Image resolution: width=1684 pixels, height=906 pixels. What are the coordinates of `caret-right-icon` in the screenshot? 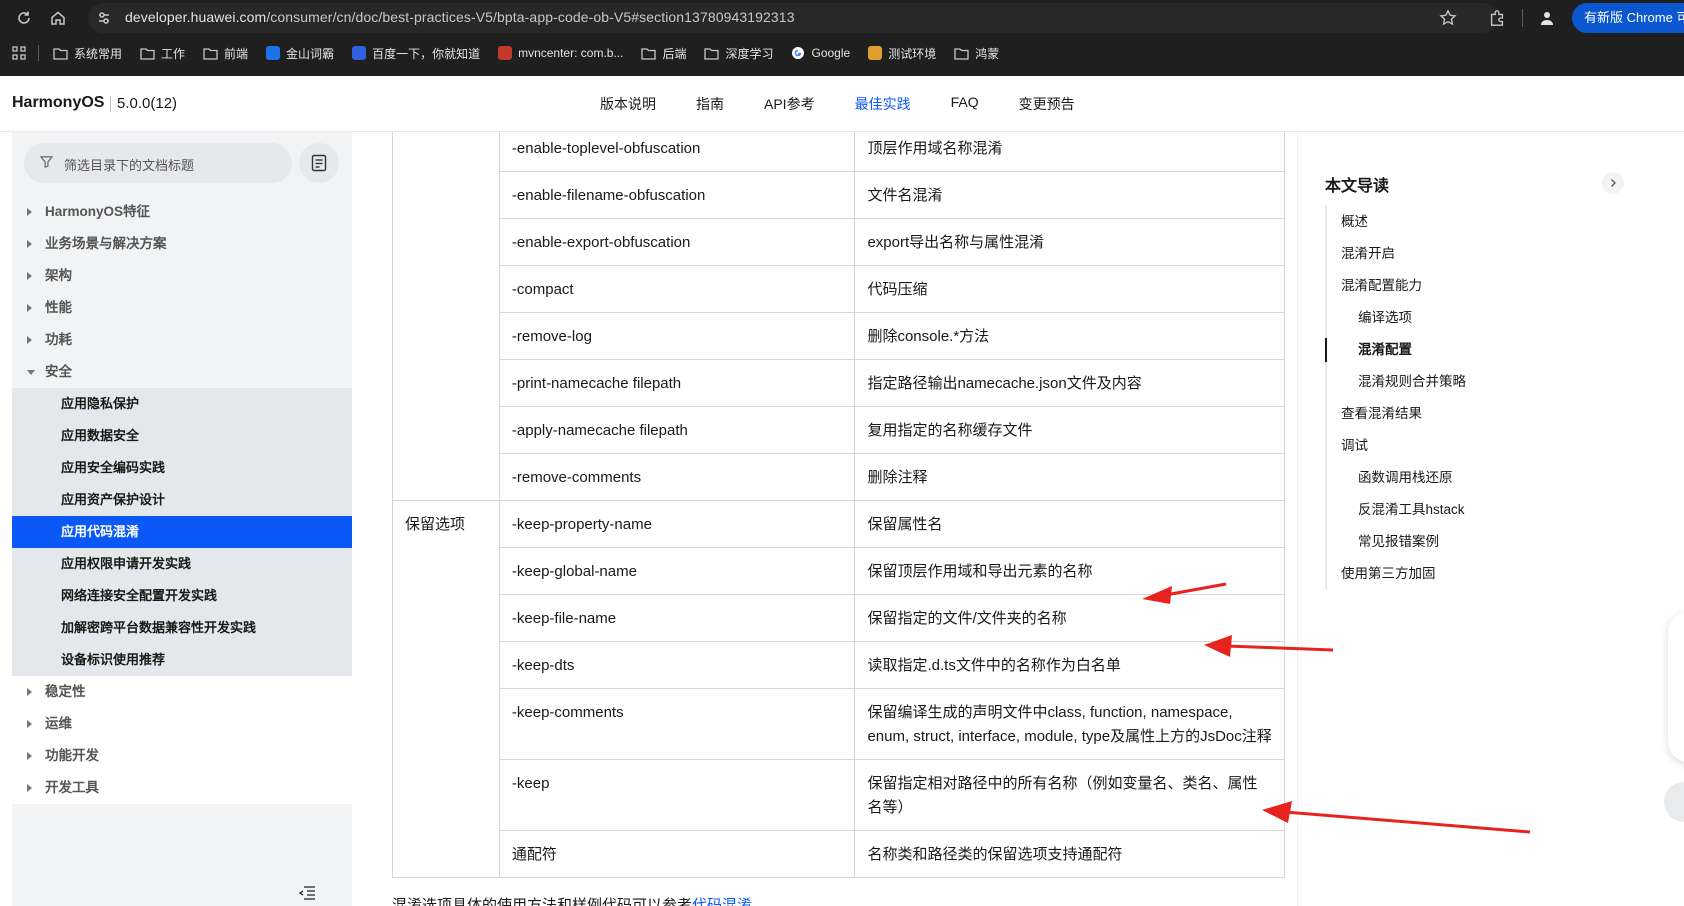 It's located at (29, 276).